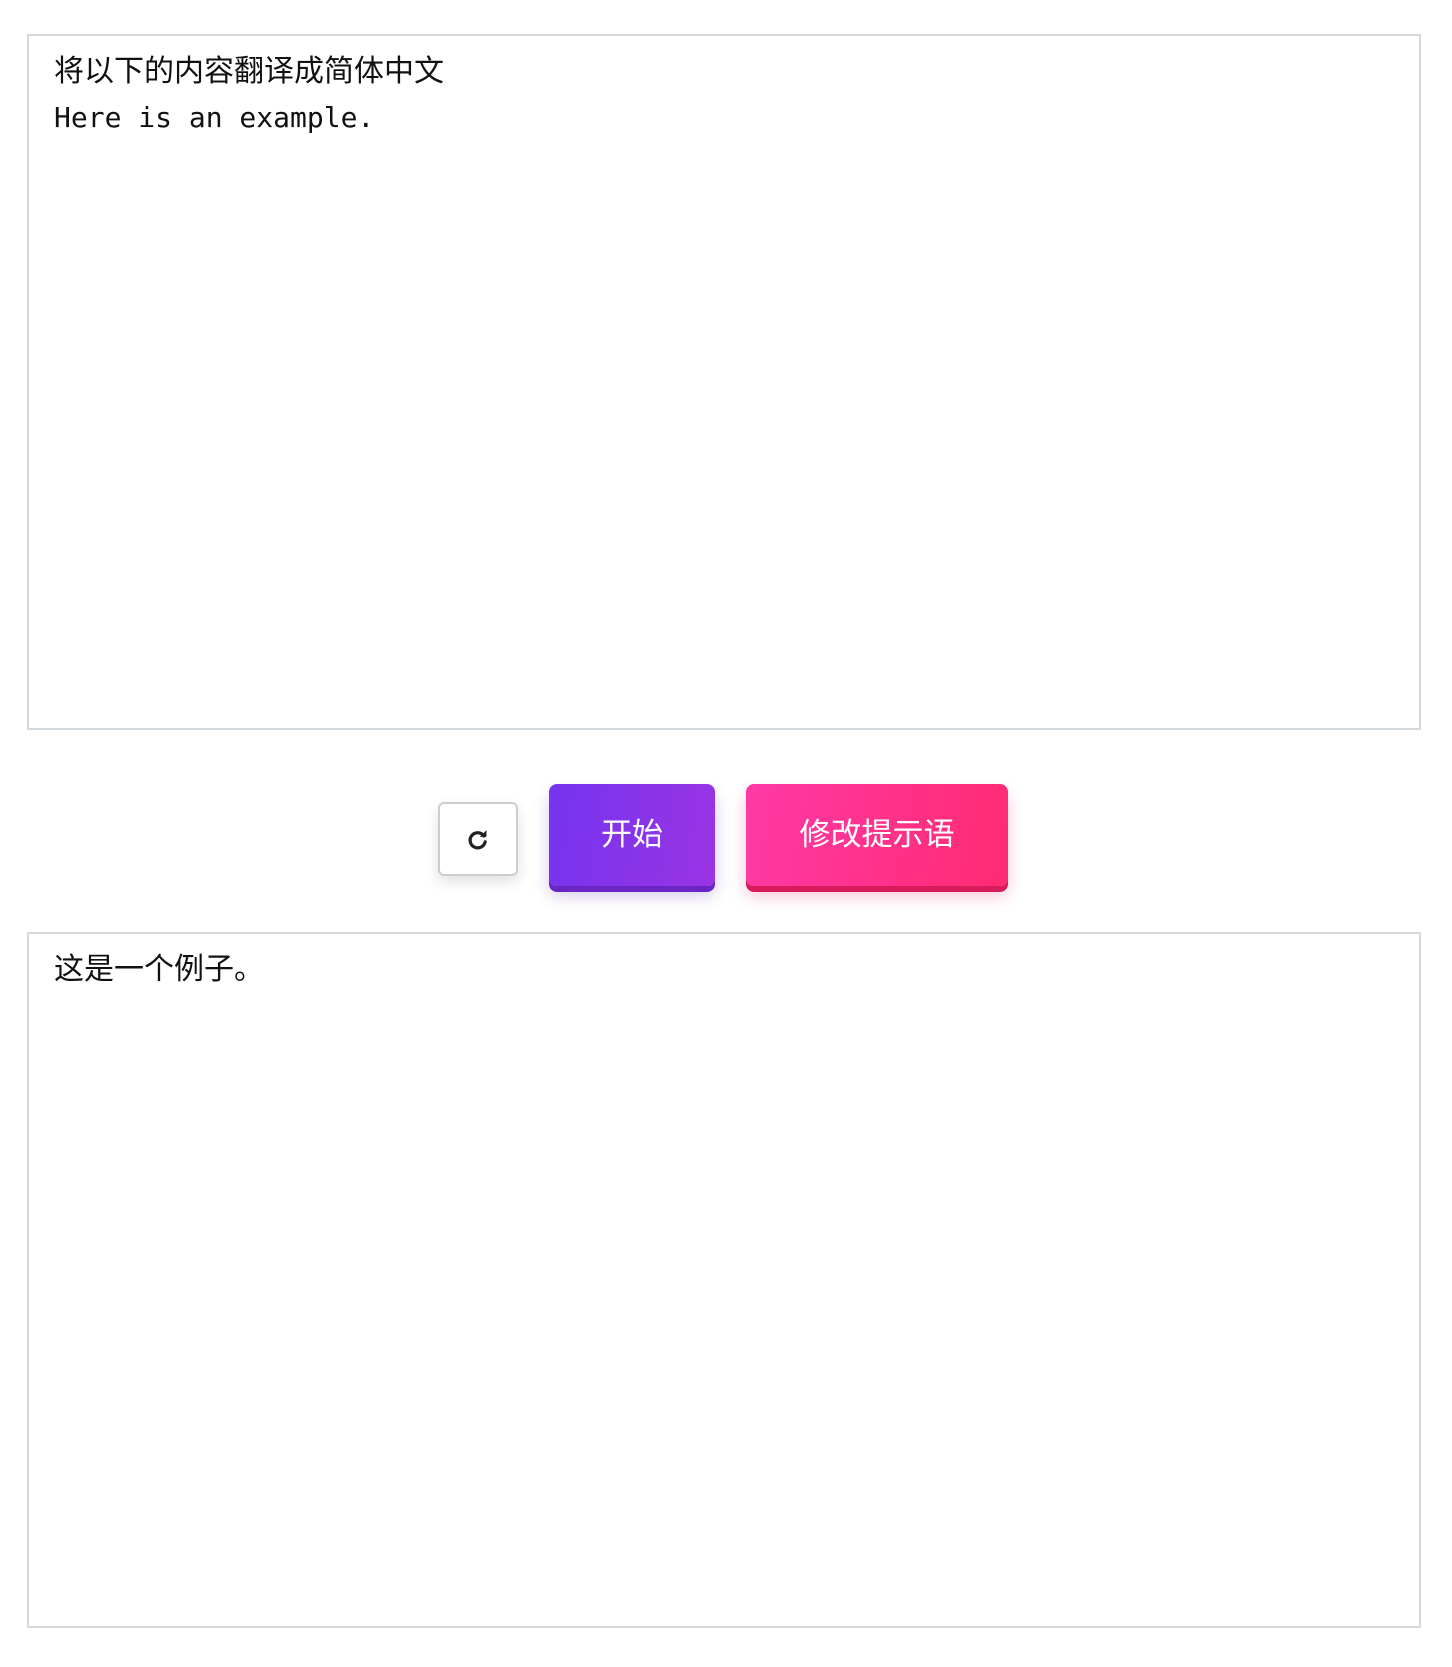  I want to click on edit-prompt-button-label: 修改提示语, so click(877, 834).